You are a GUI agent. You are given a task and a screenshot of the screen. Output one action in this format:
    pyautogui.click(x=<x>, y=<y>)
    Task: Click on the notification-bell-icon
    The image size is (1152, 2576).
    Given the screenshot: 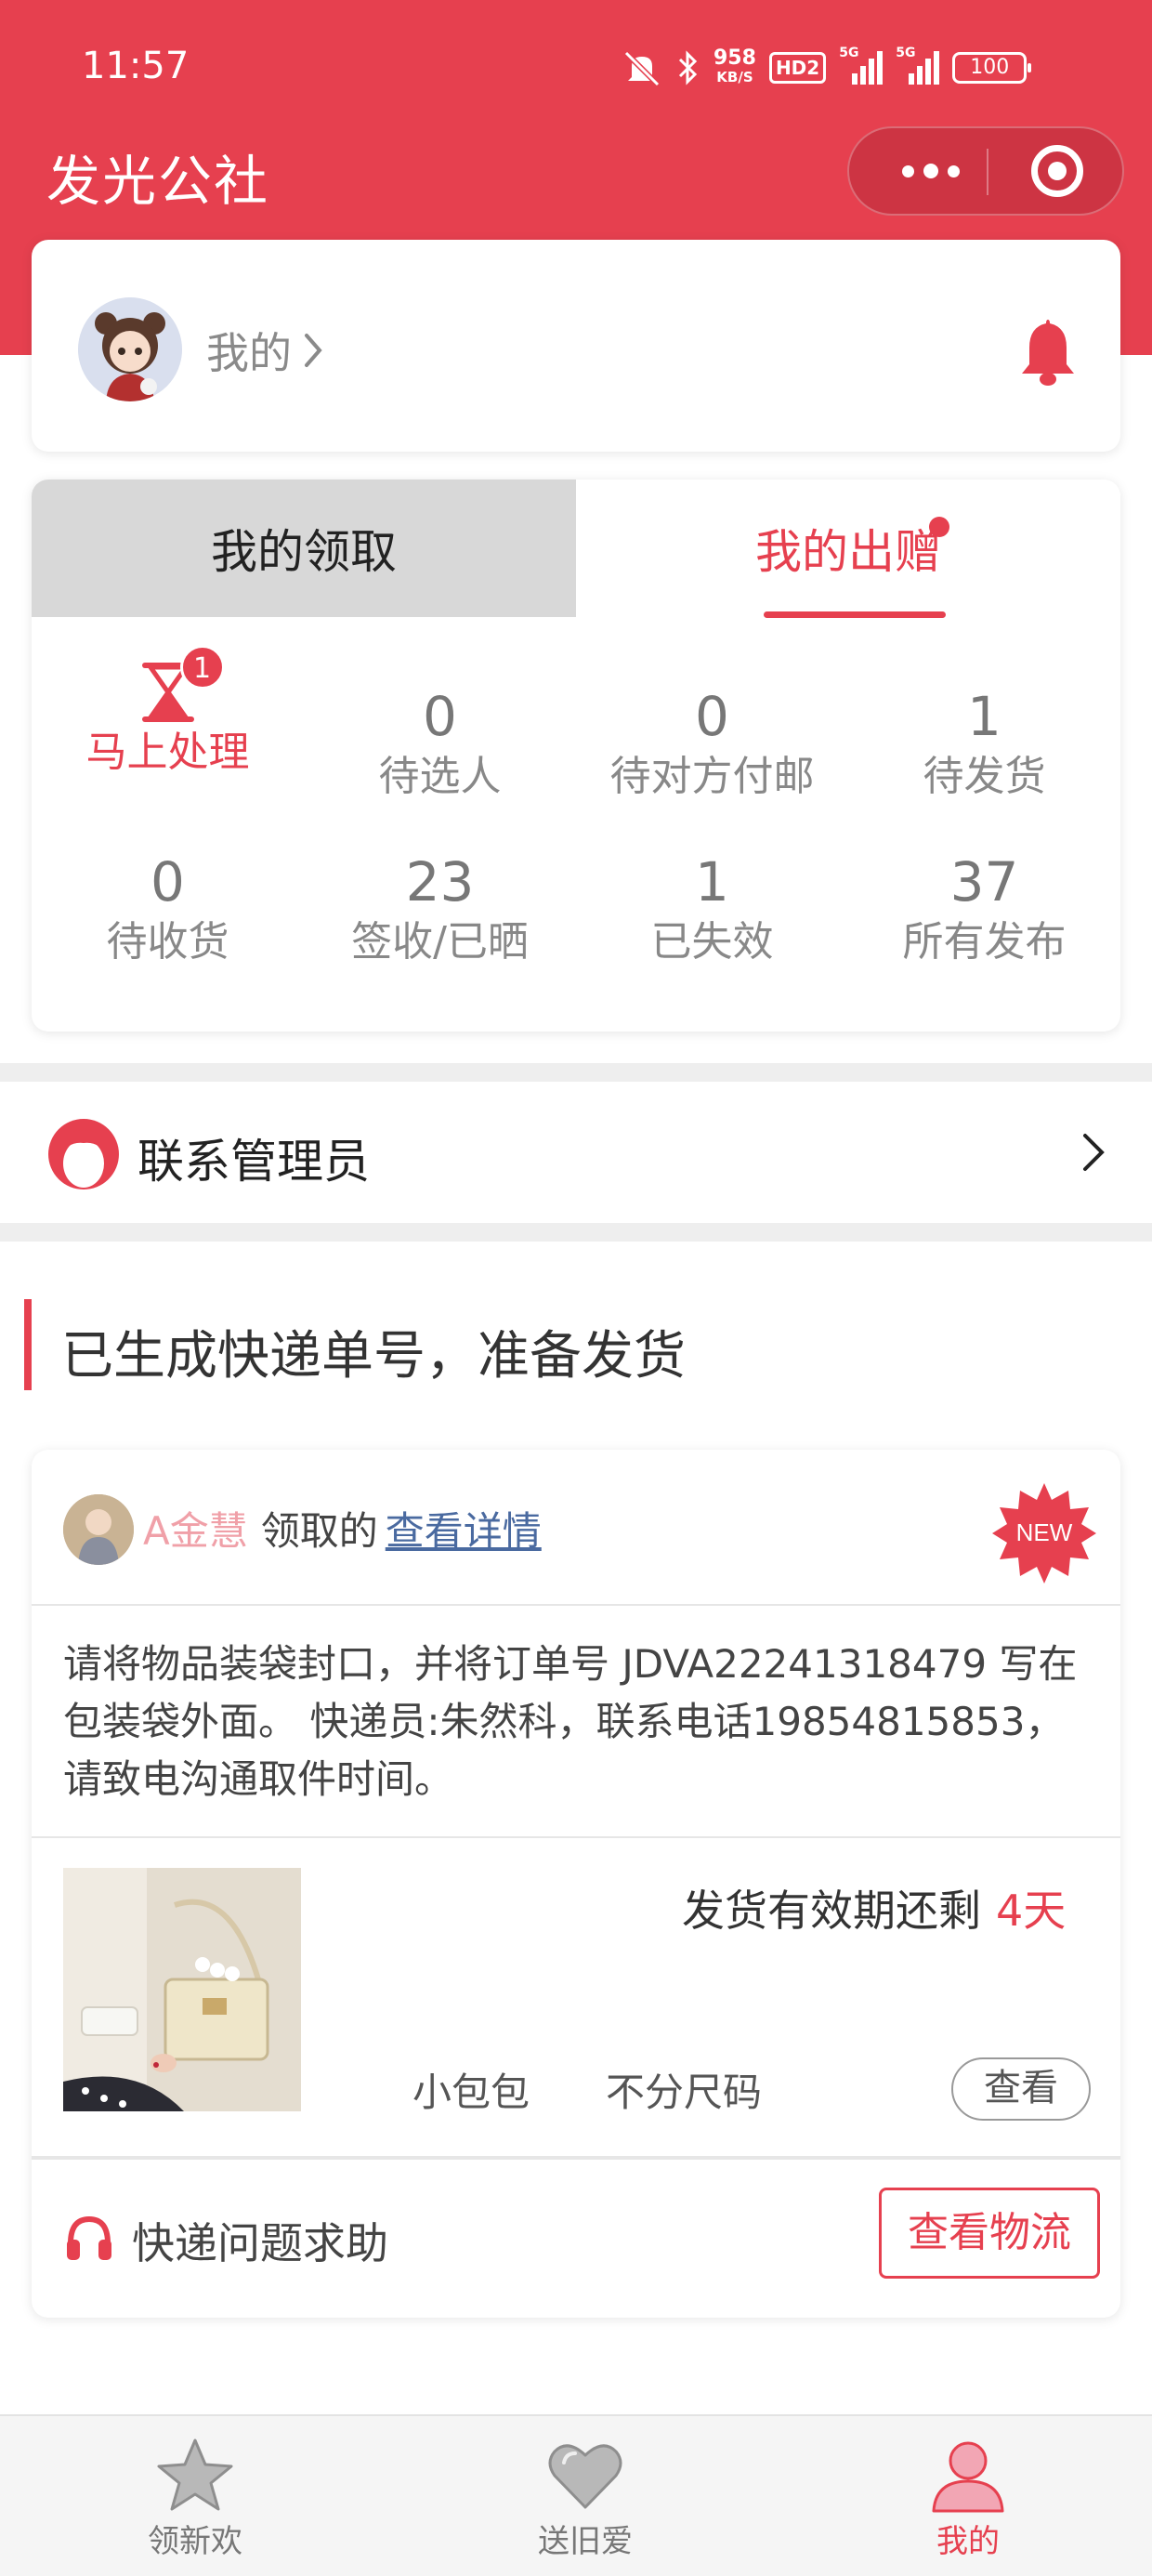 What is the action you would take?
    pyautogui.click(x=1048, y=351)
    